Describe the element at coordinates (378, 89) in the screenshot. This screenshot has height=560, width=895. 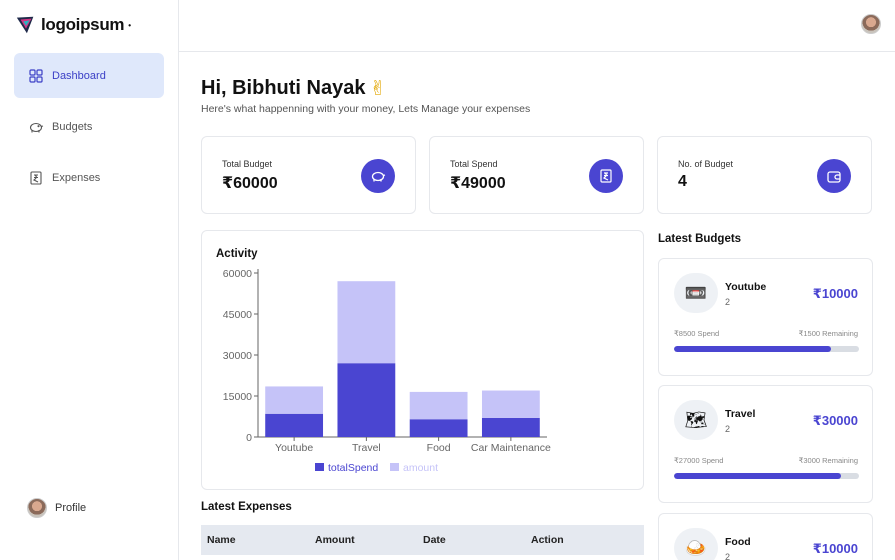
I see `victory-hand-icon: ✌` at that location.